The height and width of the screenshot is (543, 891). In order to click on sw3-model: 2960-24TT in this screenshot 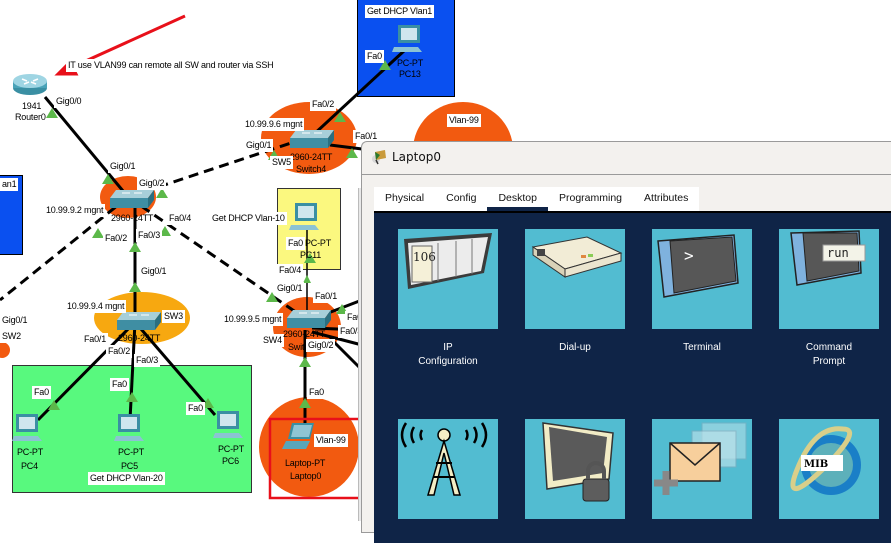, I will do `click(139, 338)`.